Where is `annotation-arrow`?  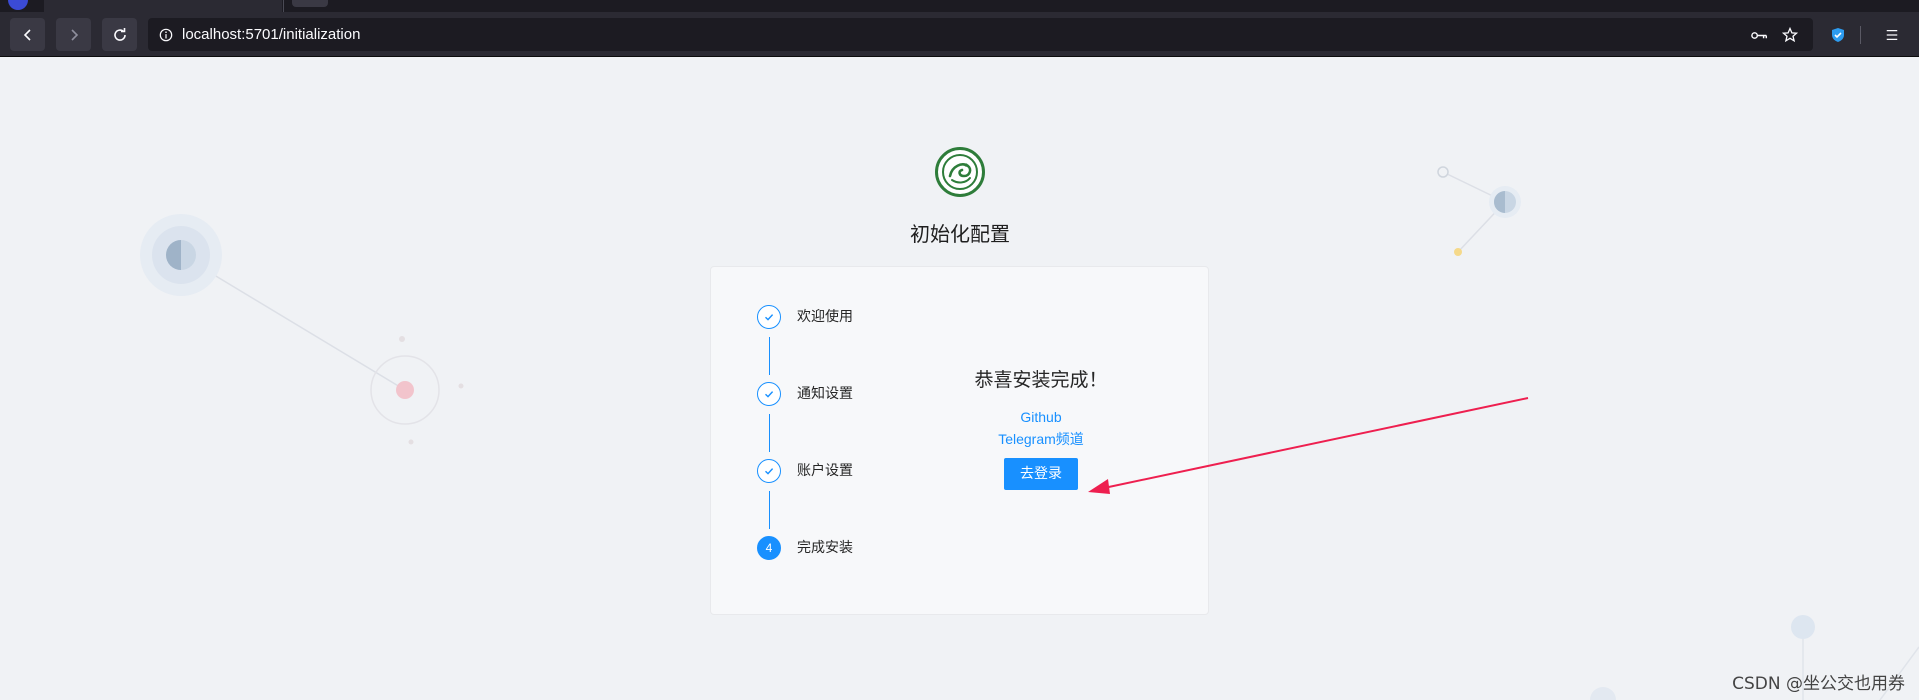
annotation-arrow is located at coordinates (1308, 445).